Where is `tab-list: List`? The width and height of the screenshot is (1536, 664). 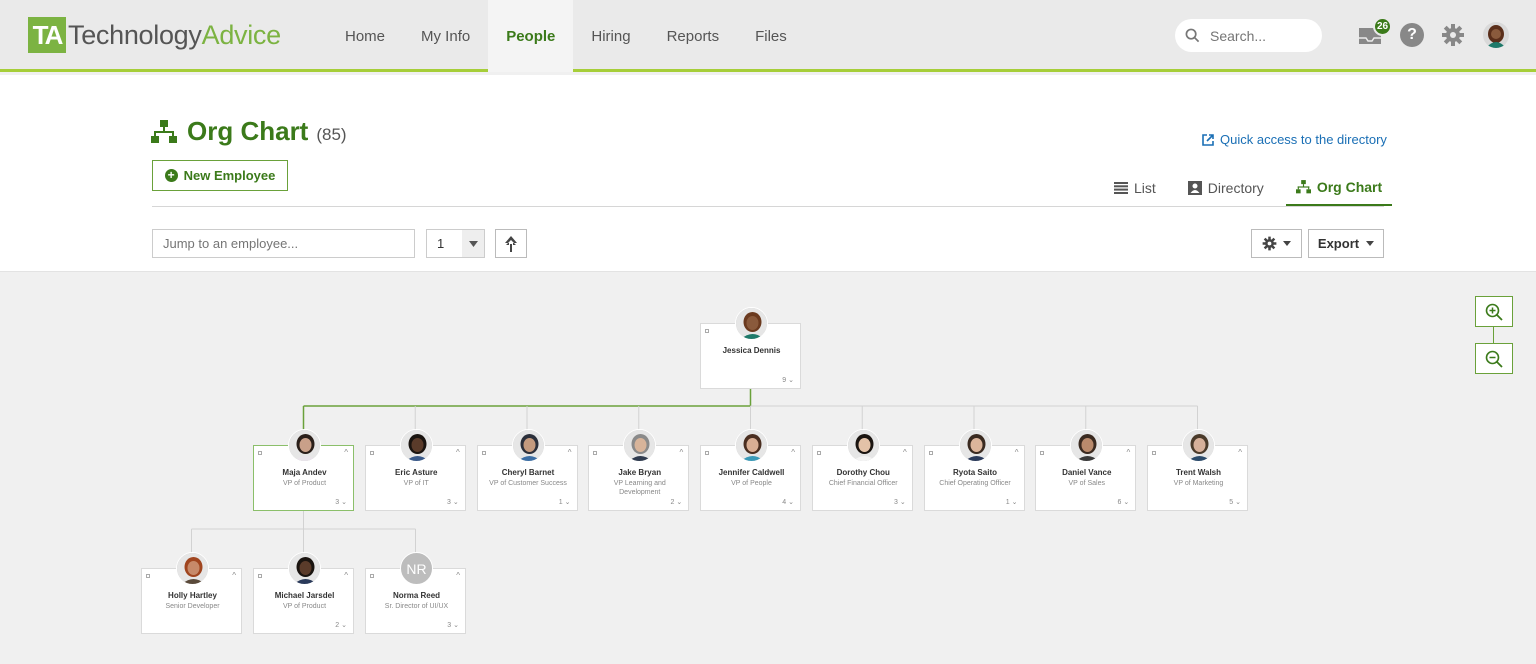
tab-list: List is located at coordinates (1135, 187).